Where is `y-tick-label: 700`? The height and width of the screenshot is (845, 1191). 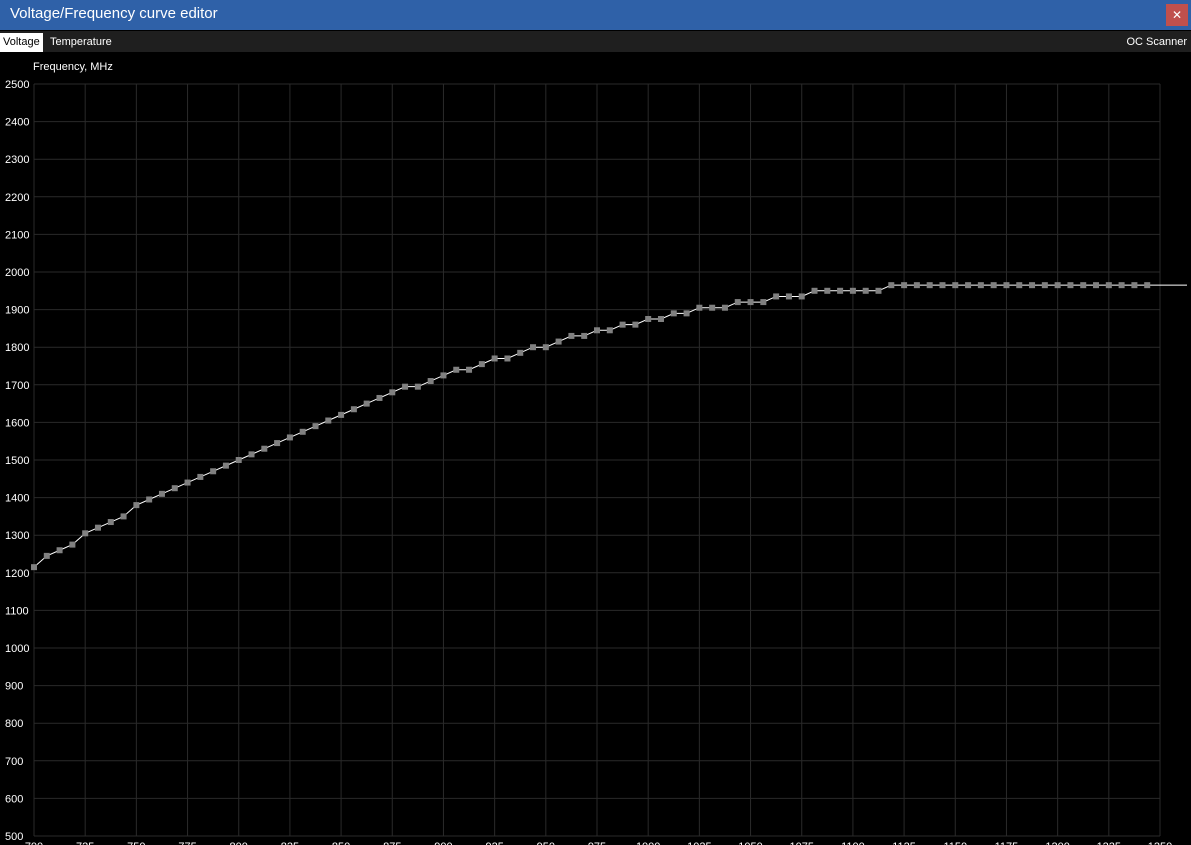 y-tick-label: 700 is located at coordinates (14, 762).